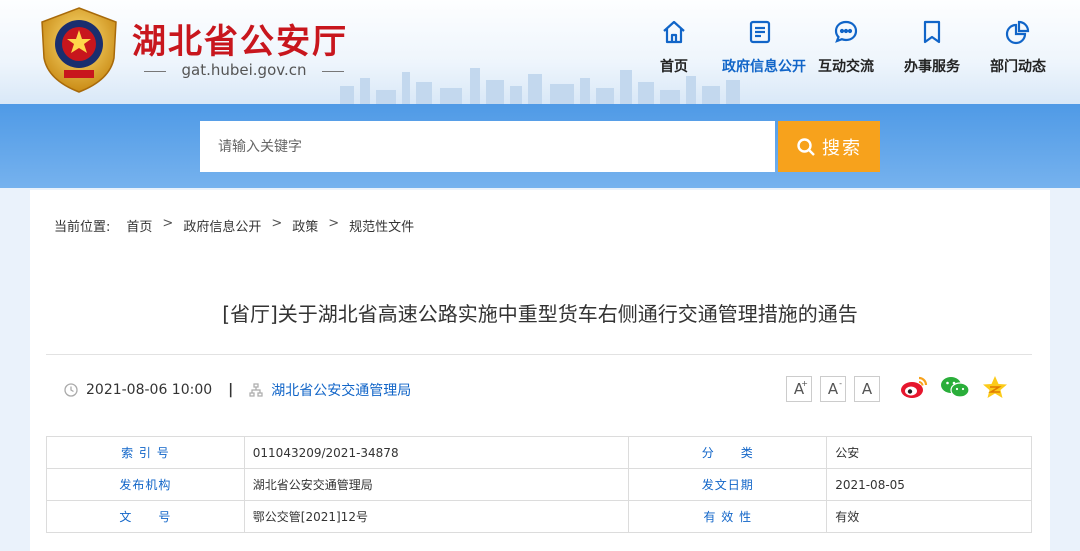 This screenshot has width=1080, height=551. I want to click on breadcrumb-gov-info: 政府信息公开, so click(222, 225).